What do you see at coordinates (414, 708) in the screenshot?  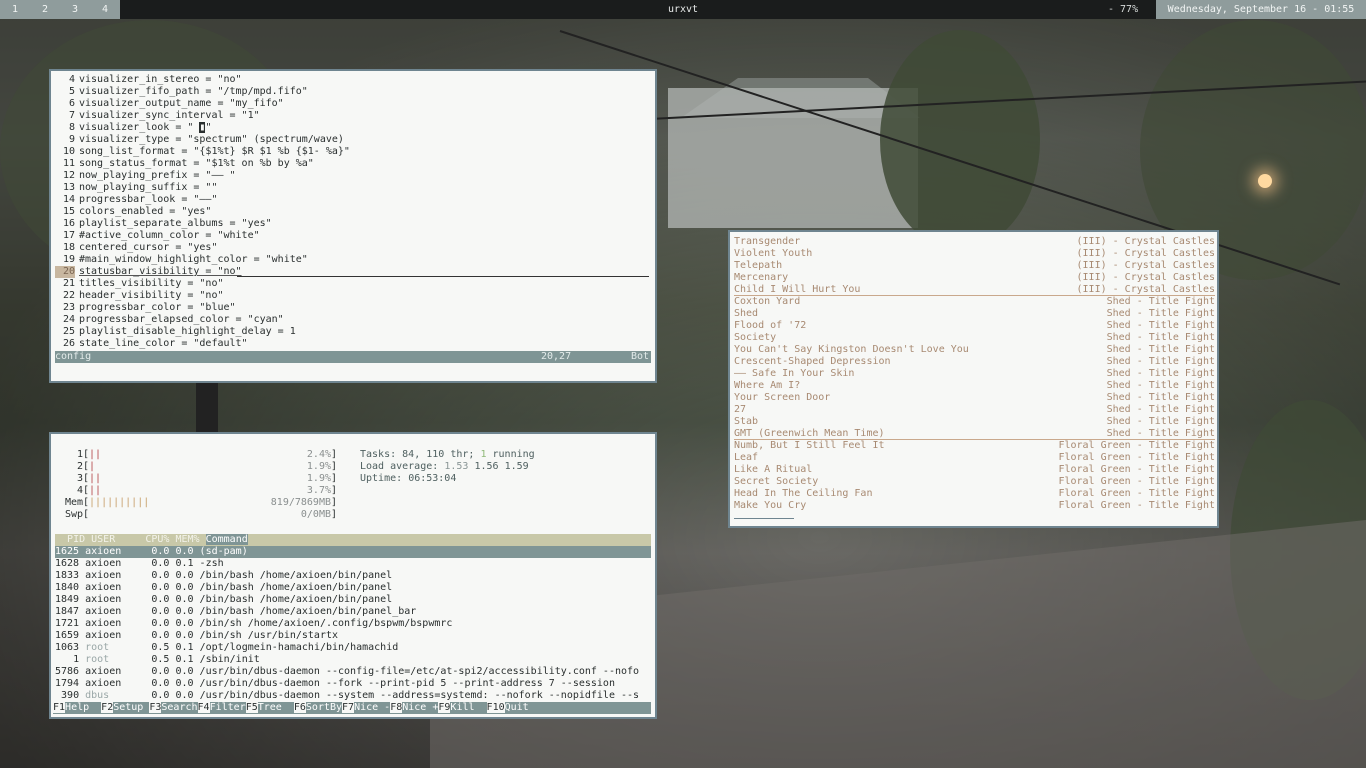 I see `fkey-nice-button: F8Nice +` at bounding box center [414, 708].